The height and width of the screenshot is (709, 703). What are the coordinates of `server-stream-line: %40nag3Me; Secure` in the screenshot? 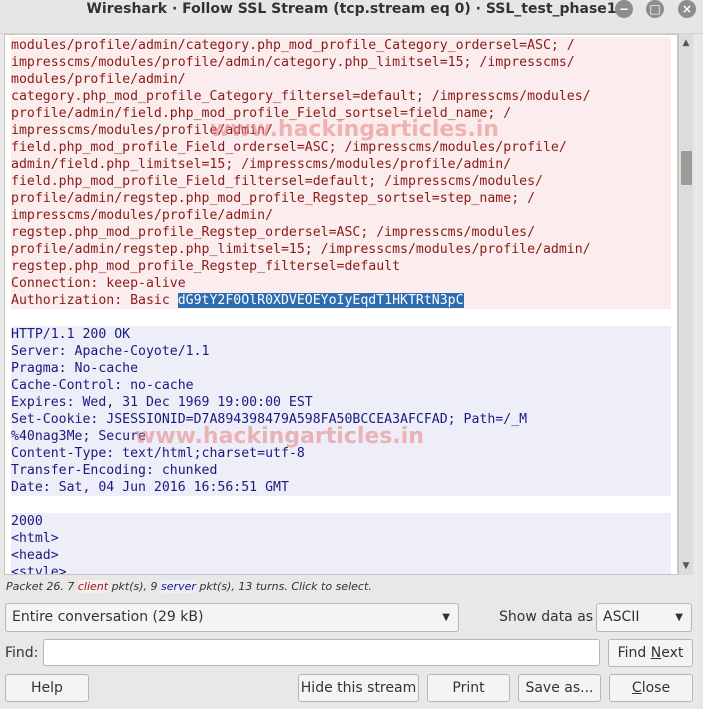 It's located at (341, 436).